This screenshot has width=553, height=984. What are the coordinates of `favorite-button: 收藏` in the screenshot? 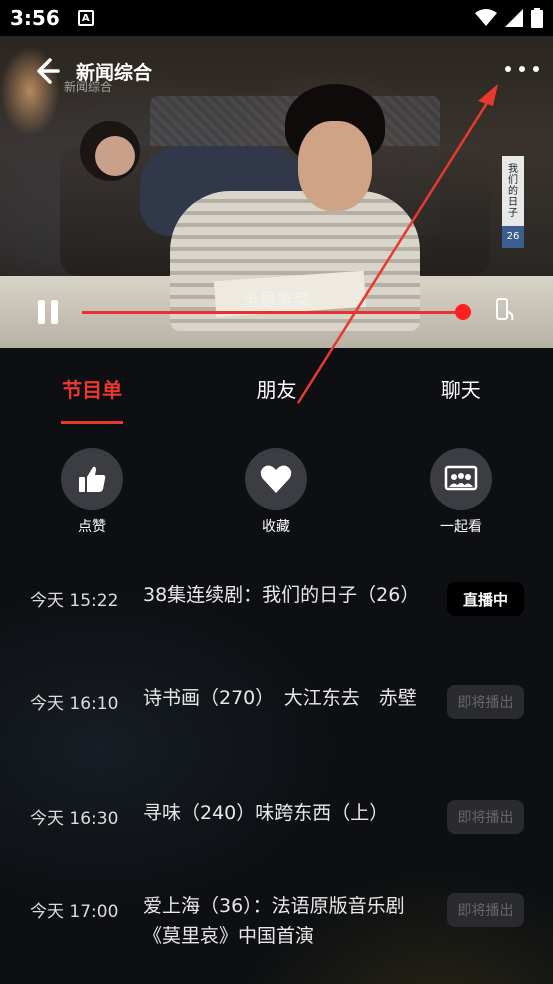 It's located at (276, 492).